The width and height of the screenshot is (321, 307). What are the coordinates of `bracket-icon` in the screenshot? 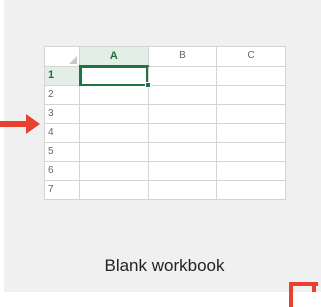 It's located at (303, 294).